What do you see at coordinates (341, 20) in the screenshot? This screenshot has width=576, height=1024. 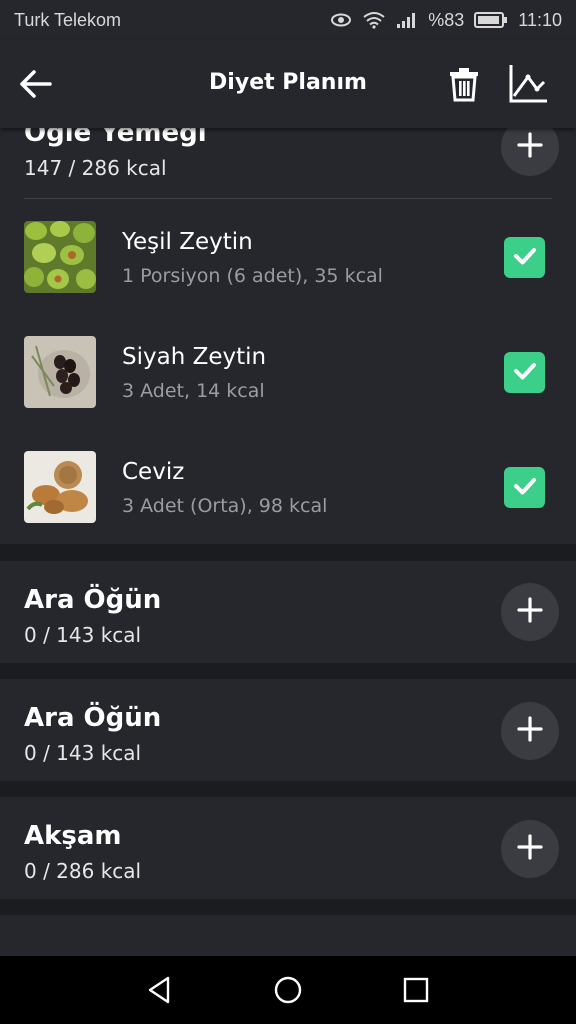 I see `eye-icon` at bounding box center [341, 20].